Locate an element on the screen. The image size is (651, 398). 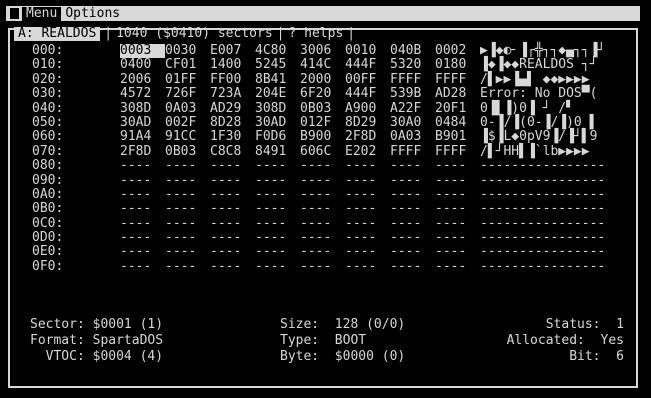
hex-word: 0003 is located at coordinates (142, 51).